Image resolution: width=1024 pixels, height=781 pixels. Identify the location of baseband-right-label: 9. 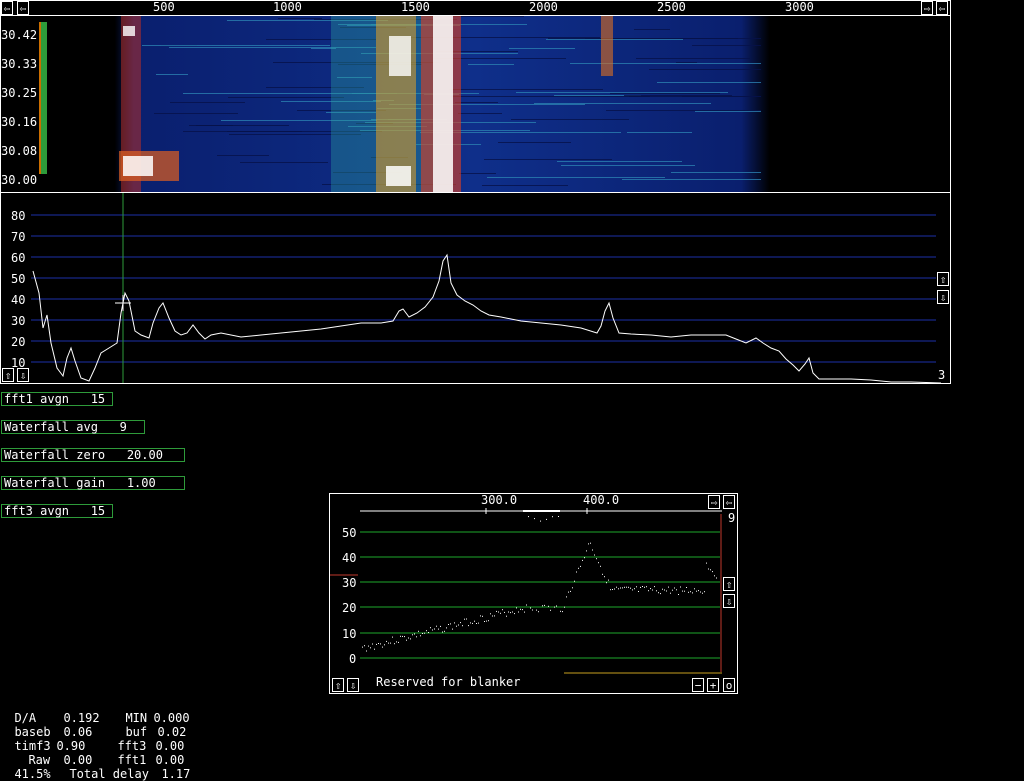
(732, 518).